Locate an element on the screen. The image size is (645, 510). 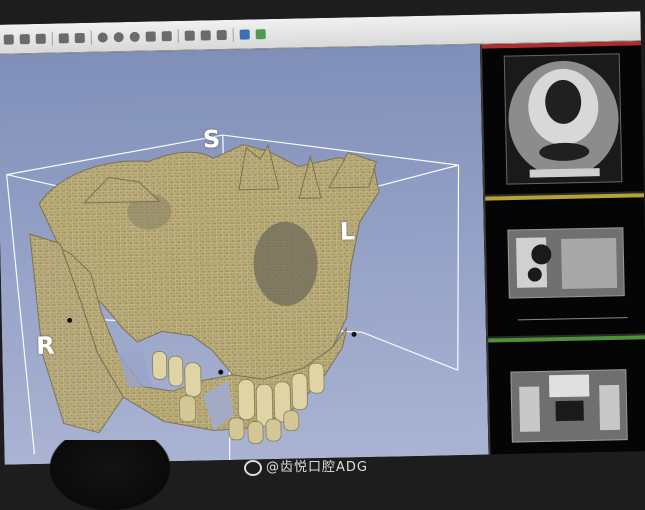
coronal-slice-panel is located at coordinates (564, 265).